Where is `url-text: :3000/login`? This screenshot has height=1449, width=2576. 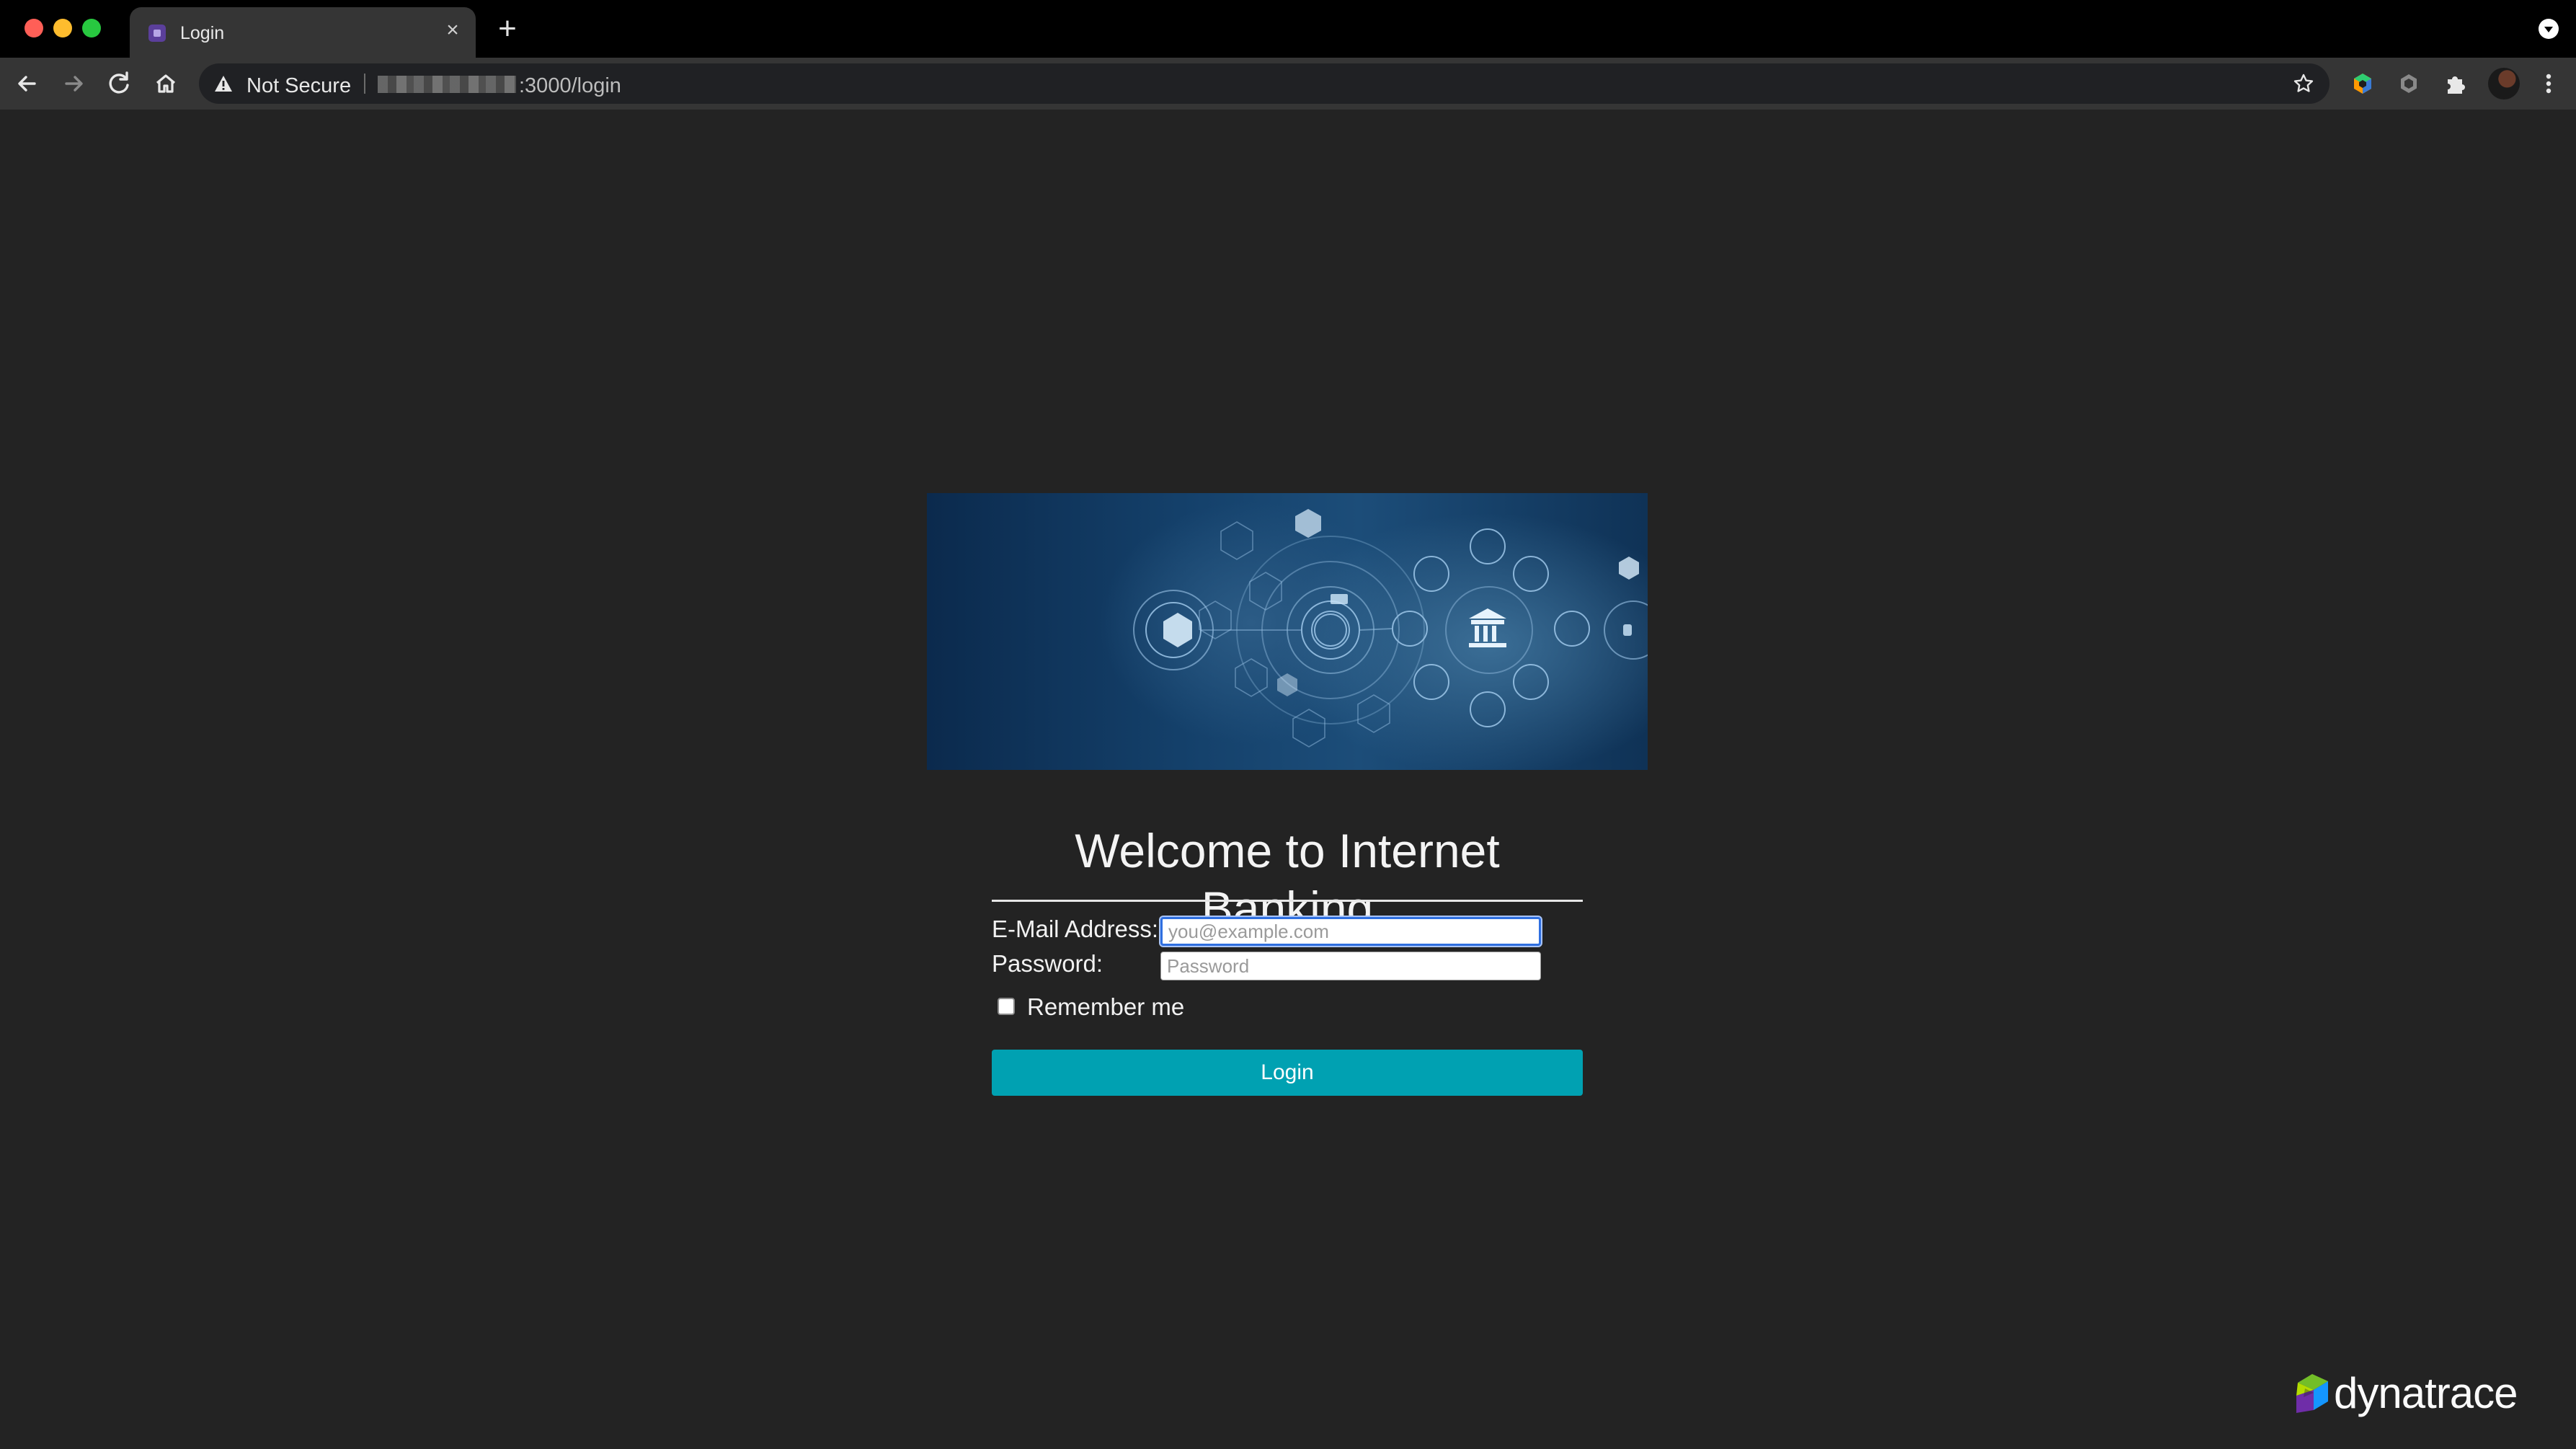
url-text: :3000/login is located at coordinates (570, 86).